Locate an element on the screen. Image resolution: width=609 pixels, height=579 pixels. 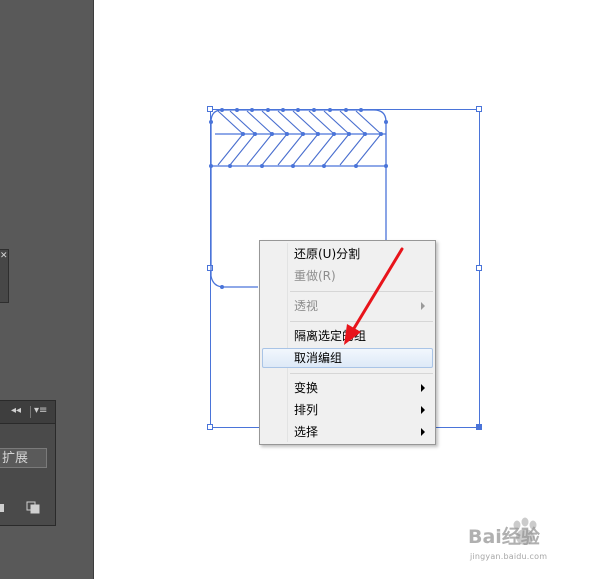
menu-item-label: 还原(U)分割 is located at coordinates (327, 254).